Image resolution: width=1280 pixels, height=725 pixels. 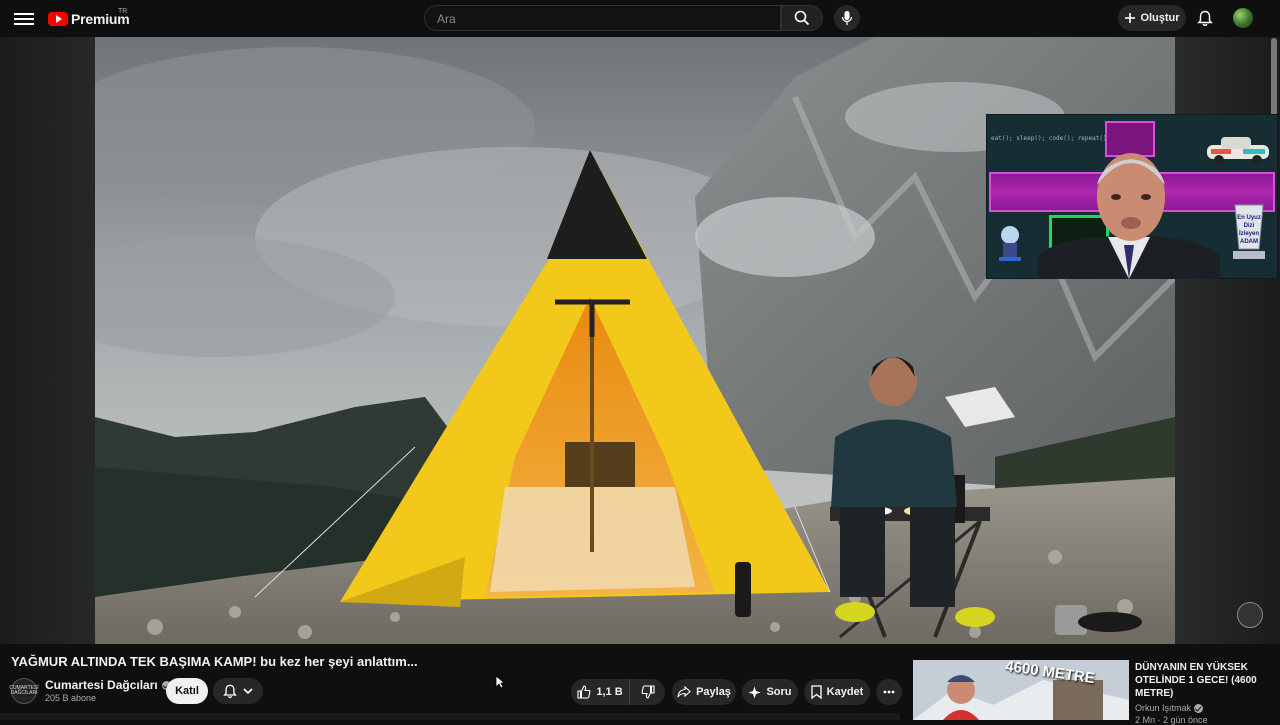 I want to click on plus-icon, so click(x=1130, y=18).